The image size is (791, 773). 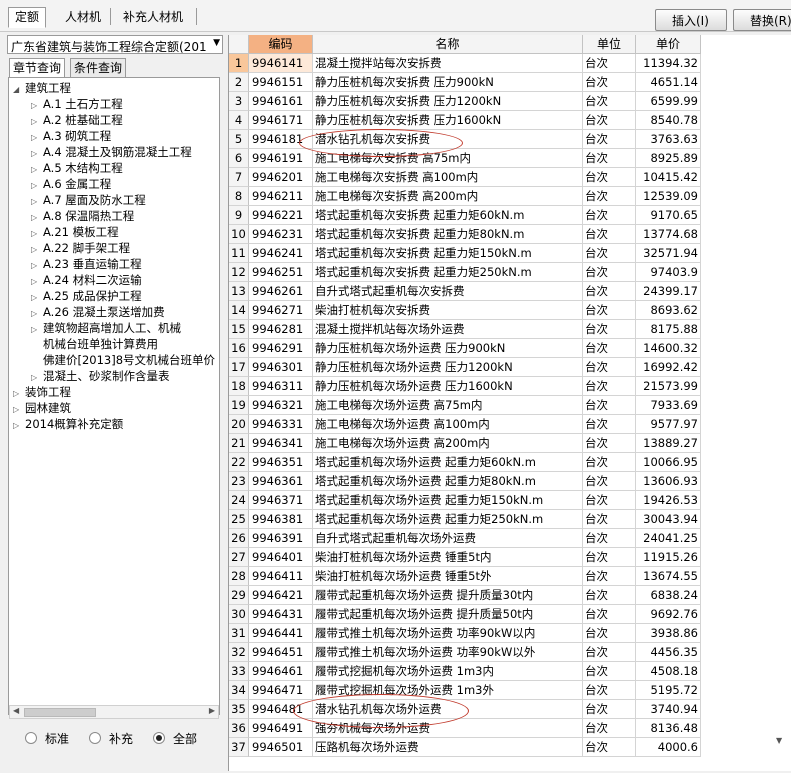 What do you see at coordinates (448, 310) in the screenshot?
I see `cell-name: 柴油打桩机每次安拆费` at bounding box center [448, 310].